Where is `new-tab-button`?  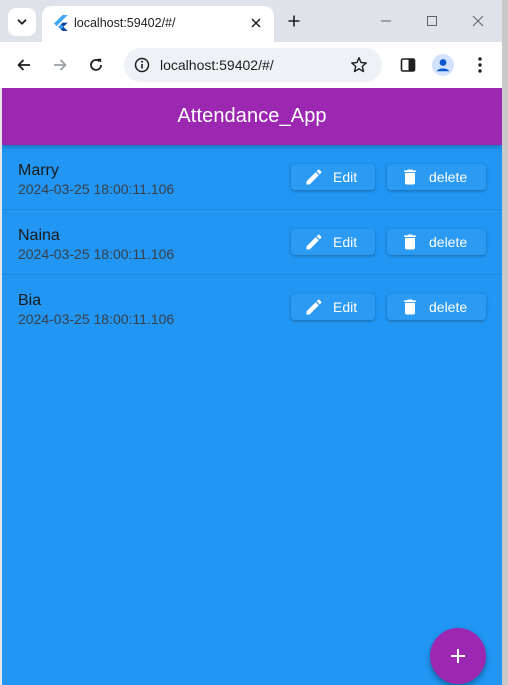
new-tab-button is located at coordinates (294, 21).